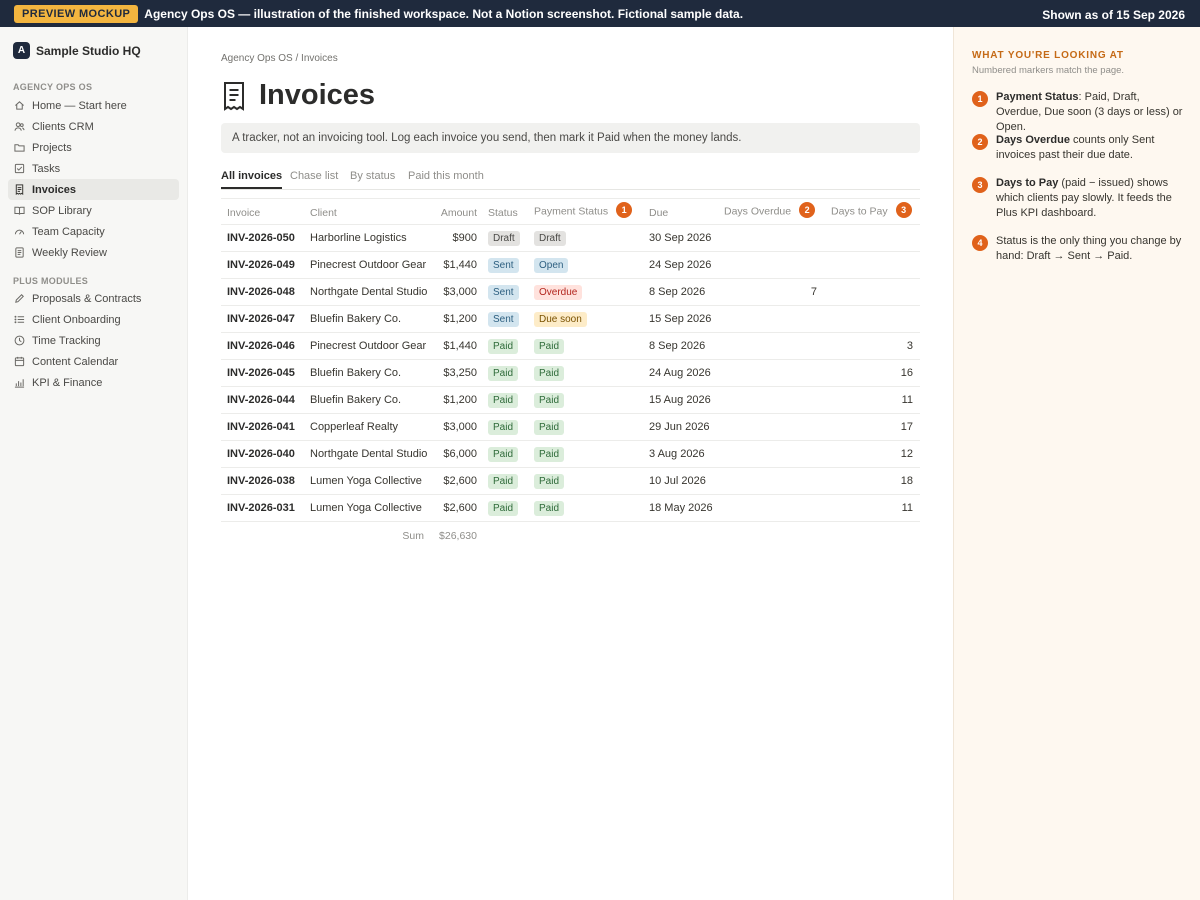  What do you see at coordinates (77, 50) in the screenshot?
I see `workspace-switcher: A Sample Studio HQ` at bounding box center [77, 50].